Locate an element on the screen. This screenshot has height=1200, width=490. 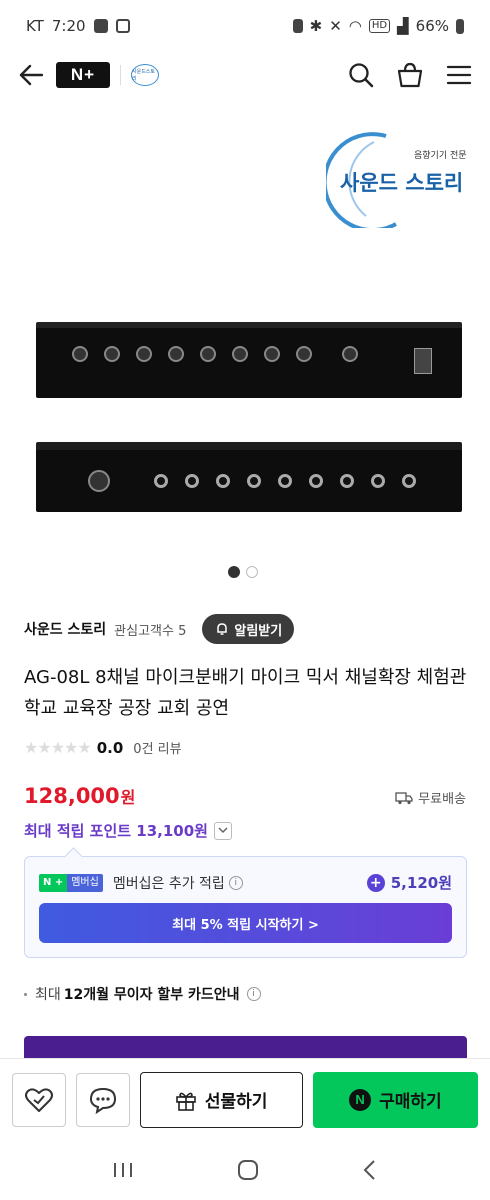
mini-logo-text: 사운드스토리 is located at coordinates (144, 75).